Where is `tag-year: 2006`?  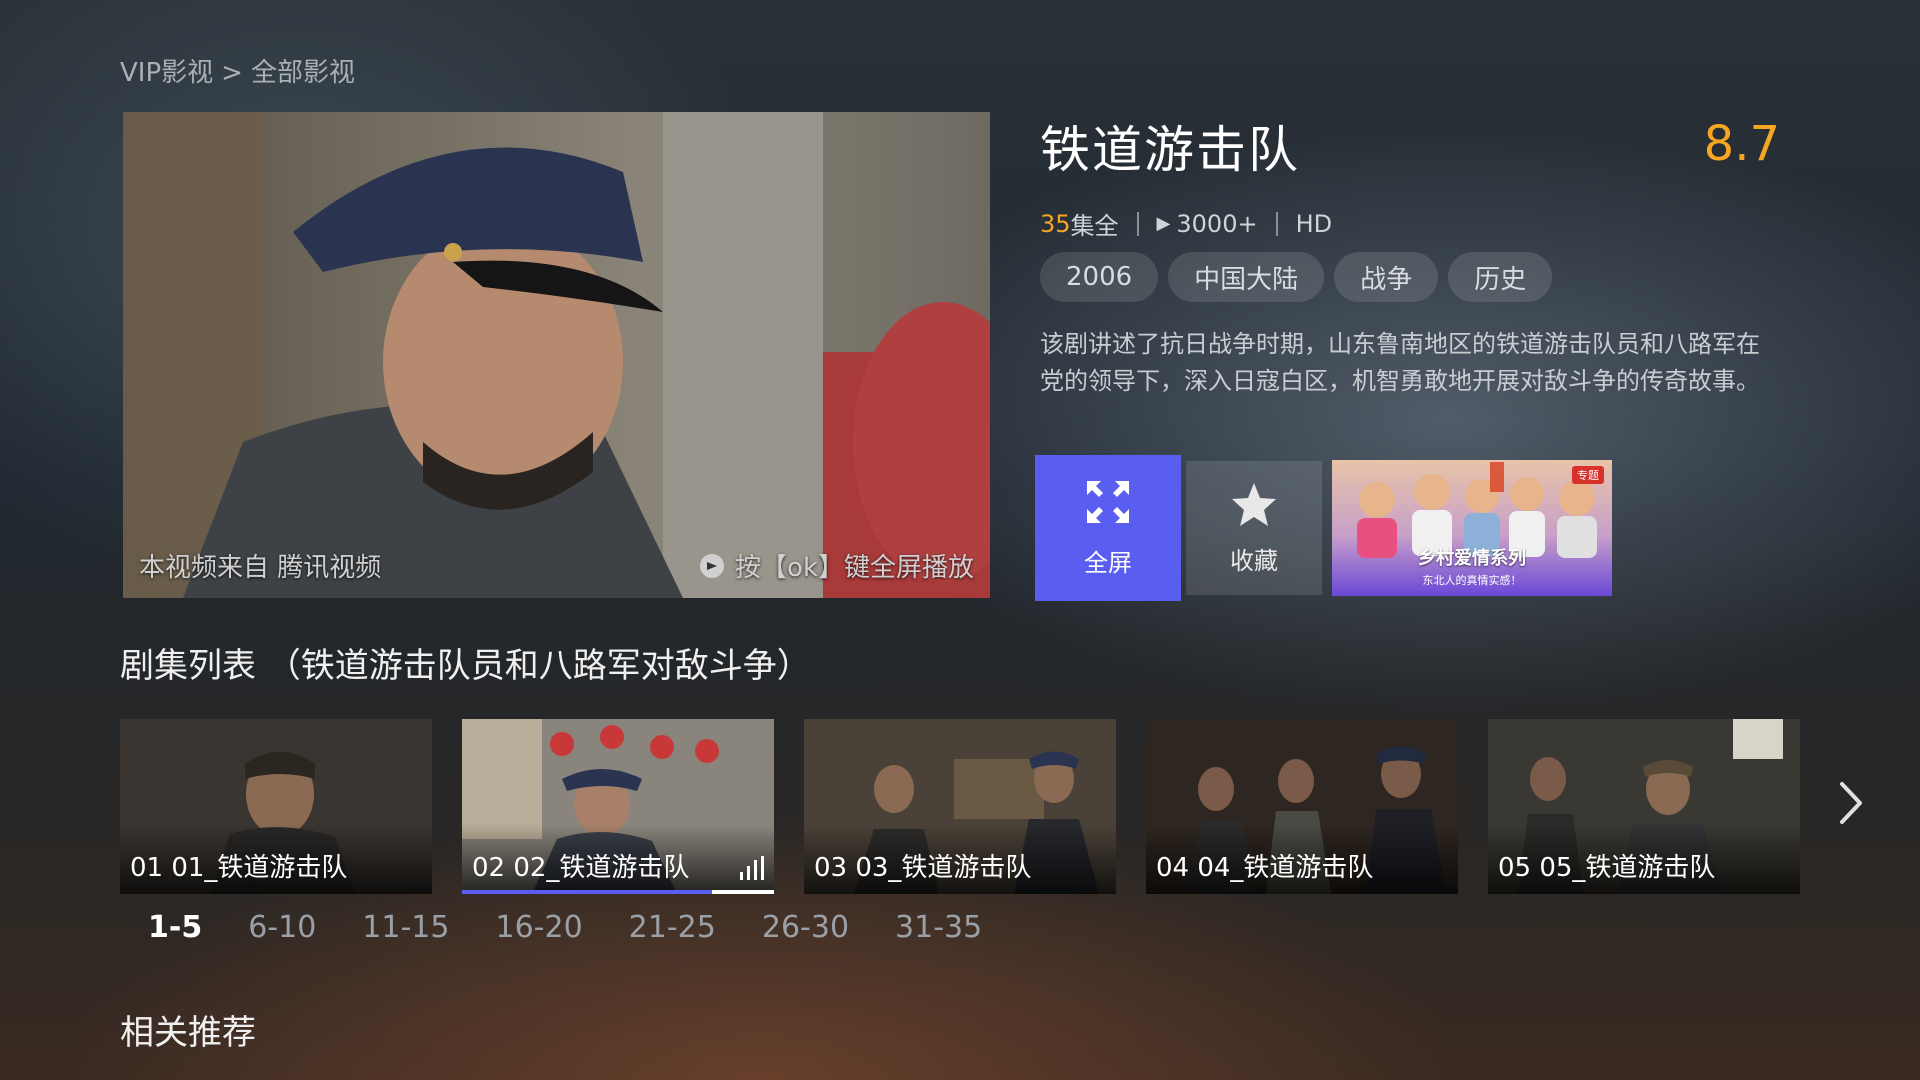
tag-year: 2006 is located at coordinates (1099, 277).